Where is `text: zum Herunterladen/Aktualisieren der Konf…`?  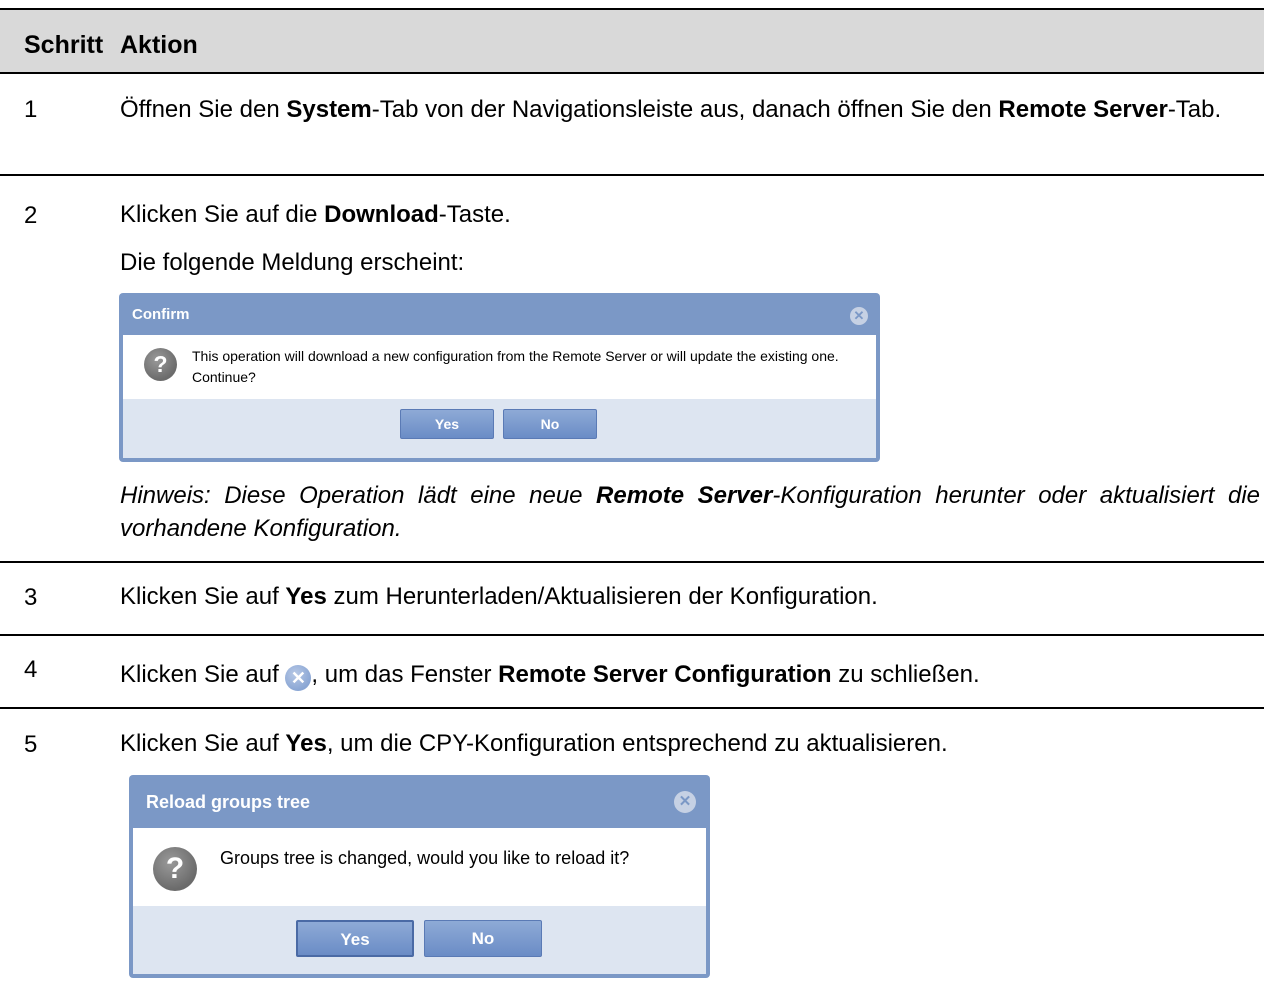 text: zum Herunterladen/Aktualisieren der Konf… is located at coordinates (602, 596).